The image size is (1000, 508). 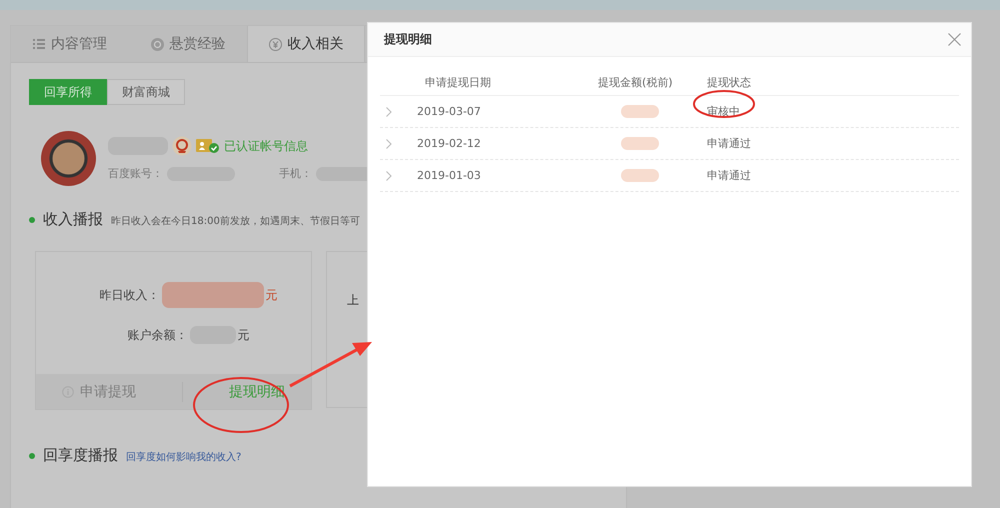 What do you see at coordinates (158, 335) in the screenshot?
I see `income-label: 账户余额：` at bounding box center [158, 335].